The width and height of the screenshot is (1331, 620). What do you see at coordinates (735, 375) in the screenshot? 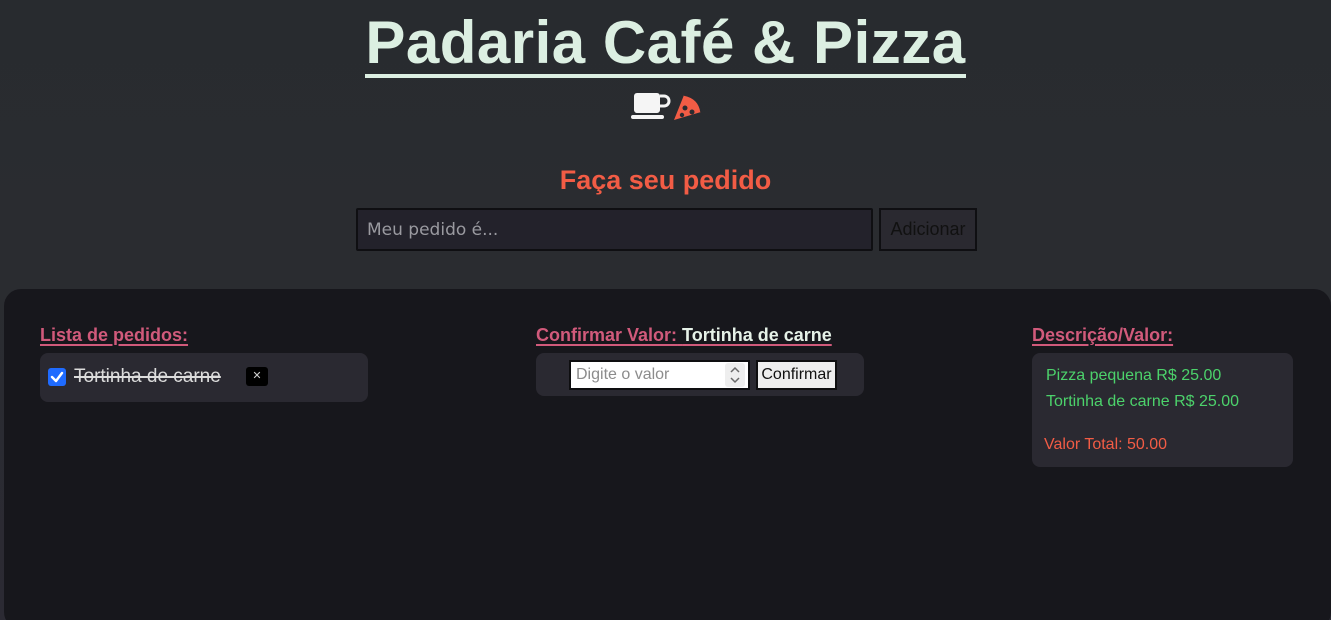
I see `value-spinner` at bounding box center [735, 375].